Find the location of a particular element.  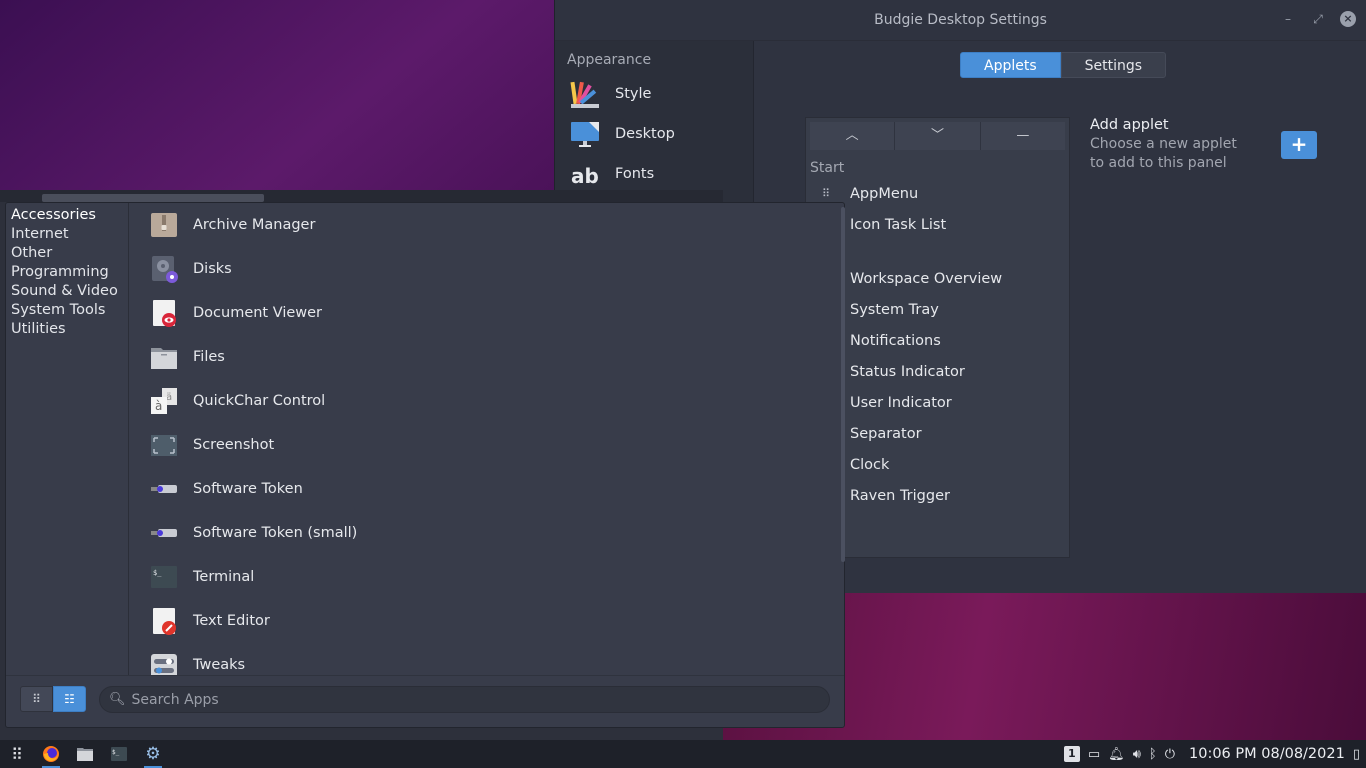

power-icon: ⏻ is located at coordinates (1170, 754).